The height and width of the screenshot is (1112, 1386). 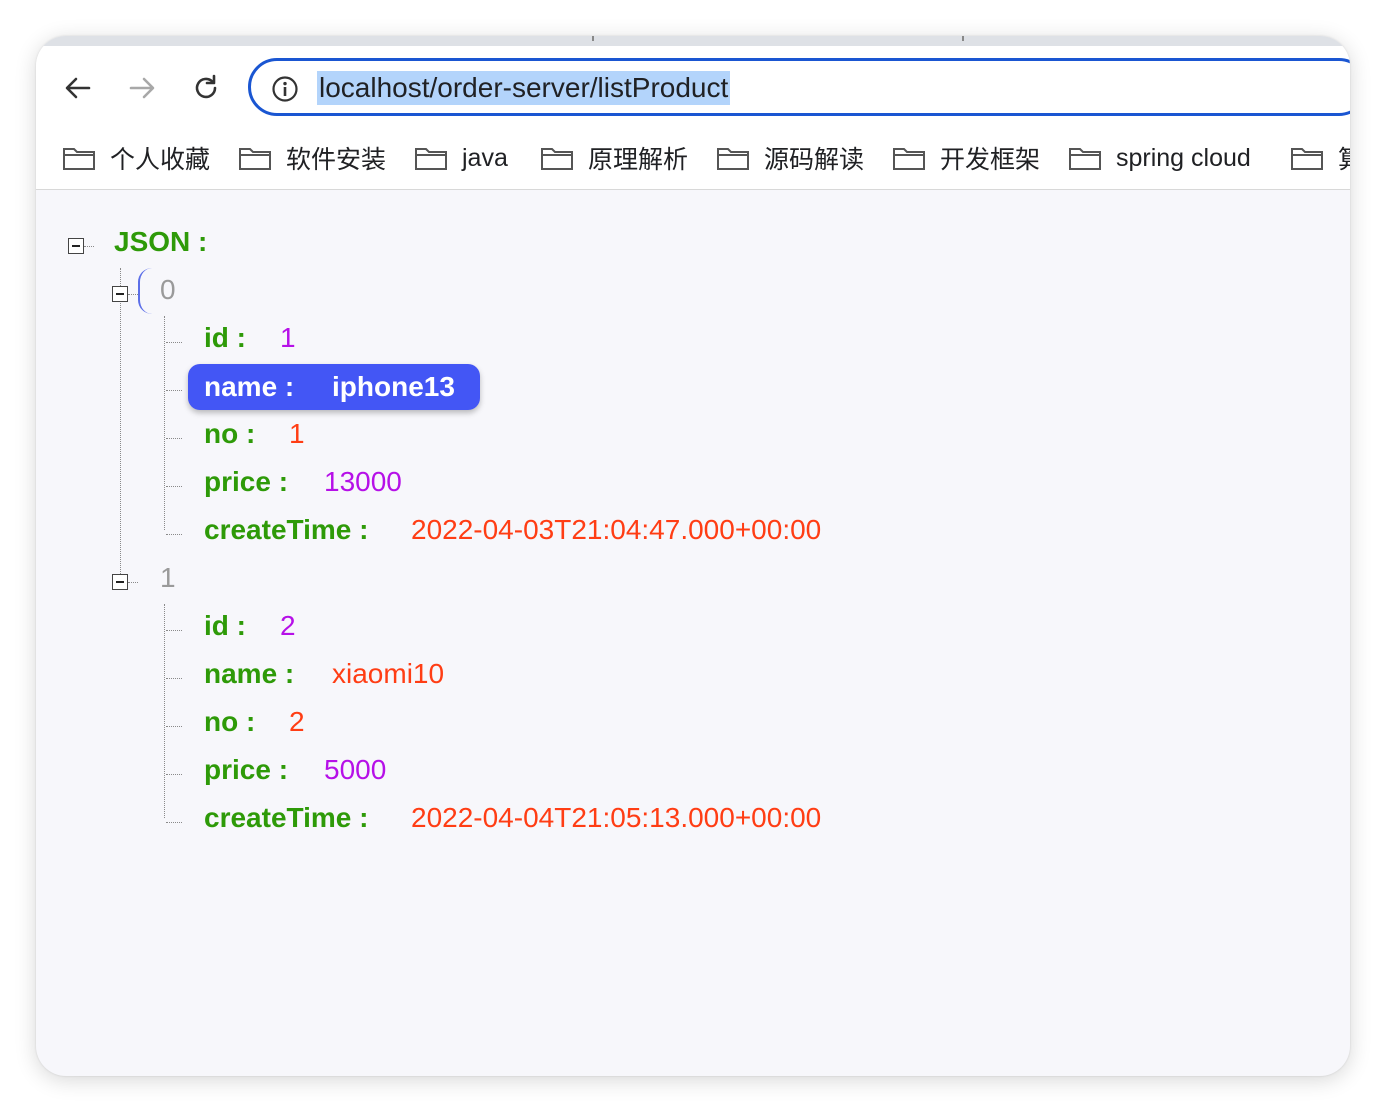 I want to click on array-index: 0, so click(x=168, y=290).